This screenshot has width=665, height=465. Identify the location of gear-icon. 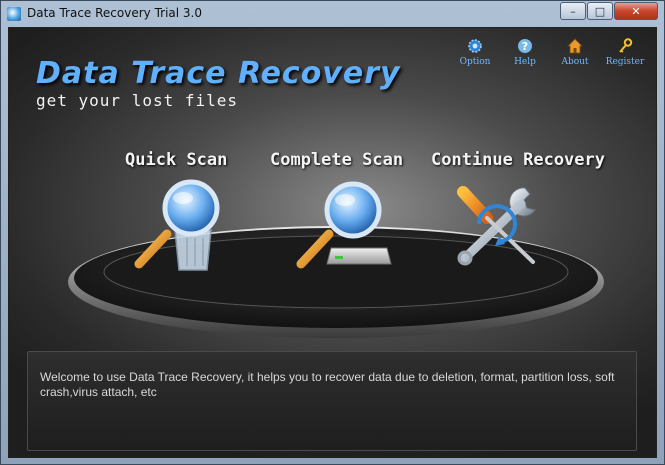
(475, 46).